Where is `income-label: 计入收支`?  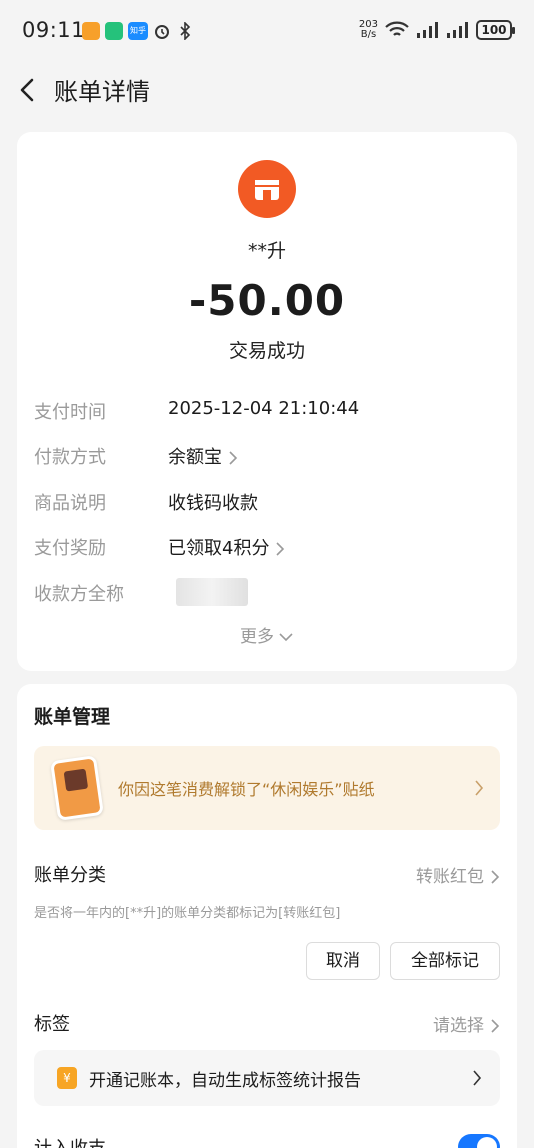
income-label: 计入收支 is located at coordinates (70, 1141).